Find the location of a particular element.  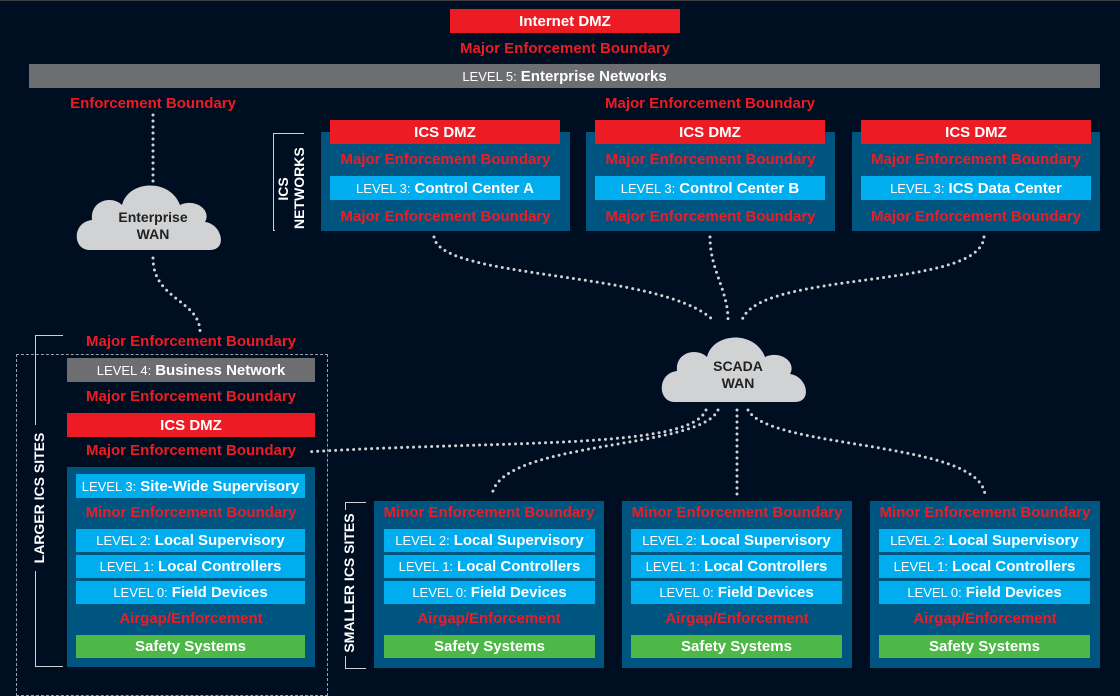

level4-business-network-bar: LEVEL 4: Business Network is located at coordinates (191, 370).